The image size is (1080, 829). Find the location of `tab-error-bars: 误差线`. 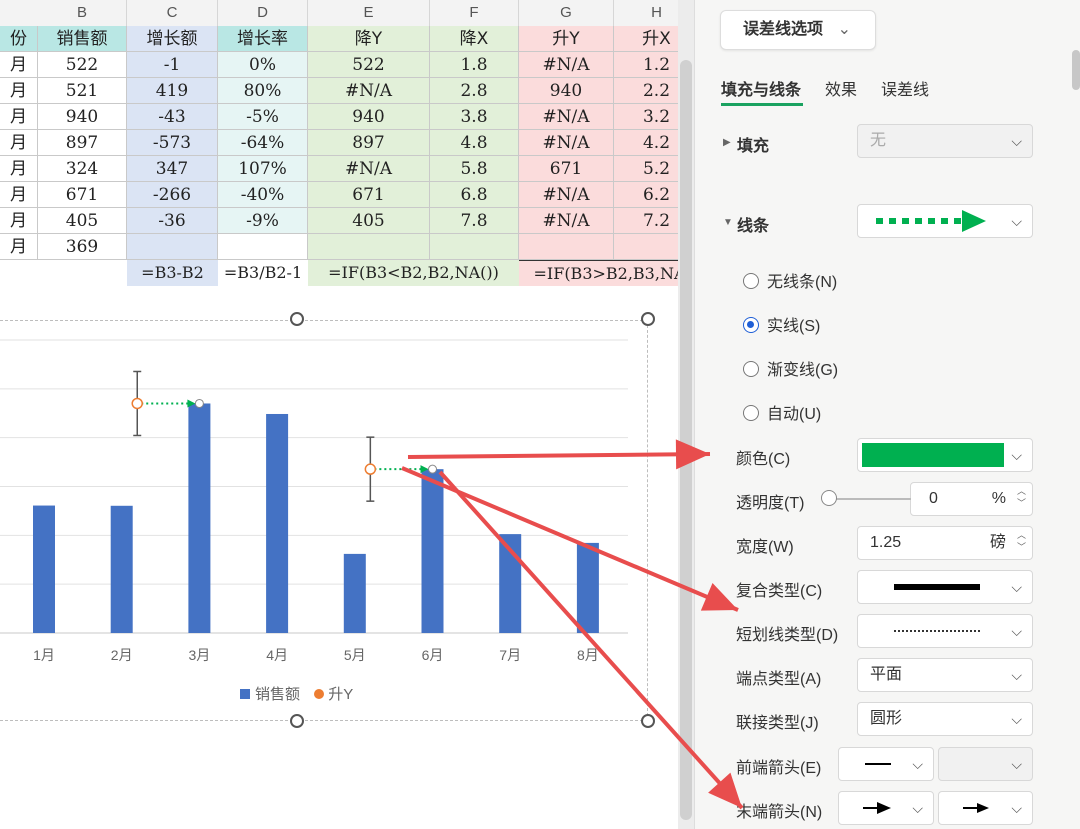

tab-error-bars: 误差线 is located at coordinates (905, 88).